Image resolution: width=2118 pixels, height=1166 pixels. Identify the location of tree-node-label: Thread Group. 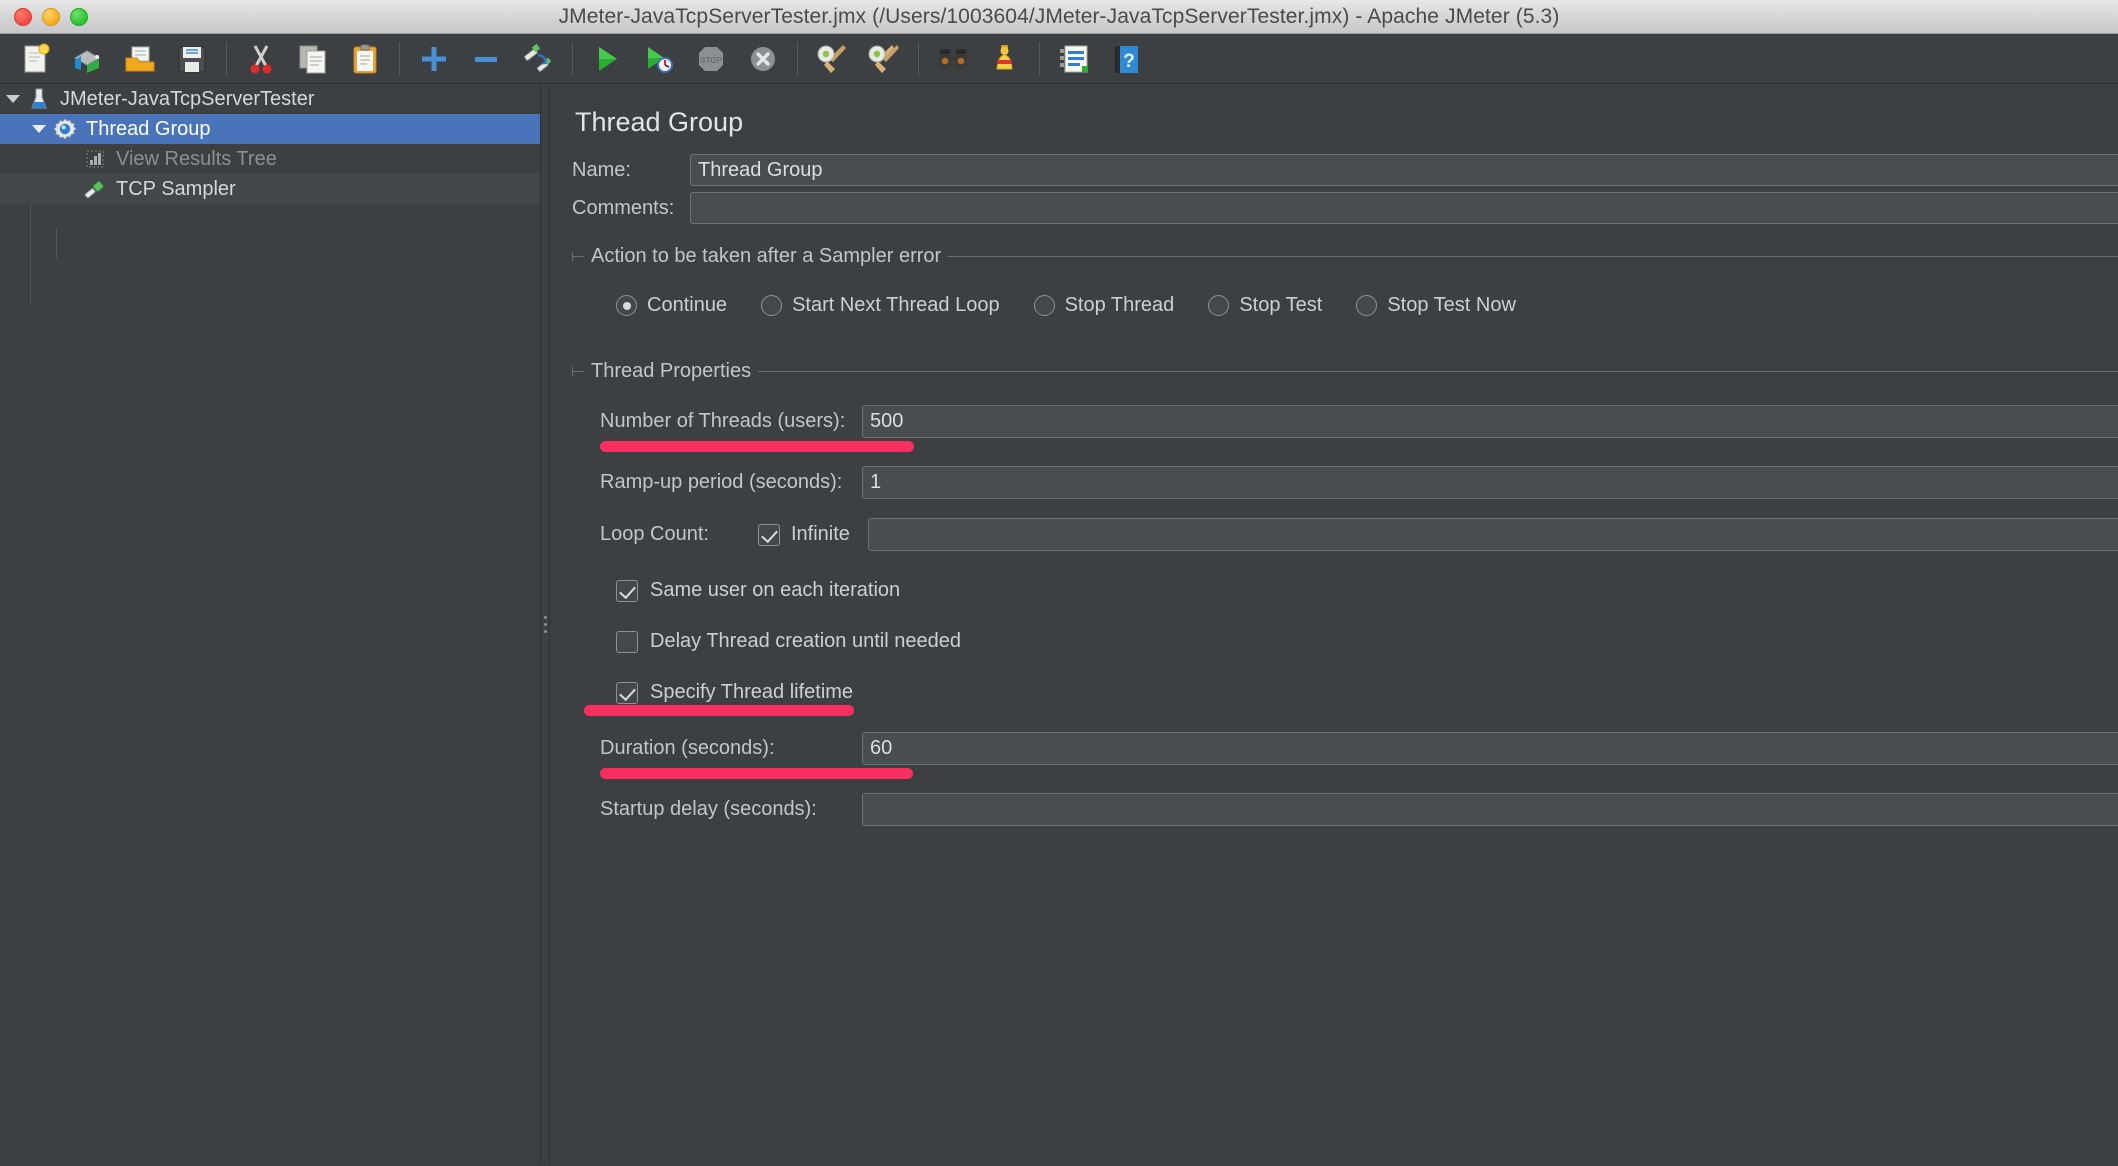
(148, 128).